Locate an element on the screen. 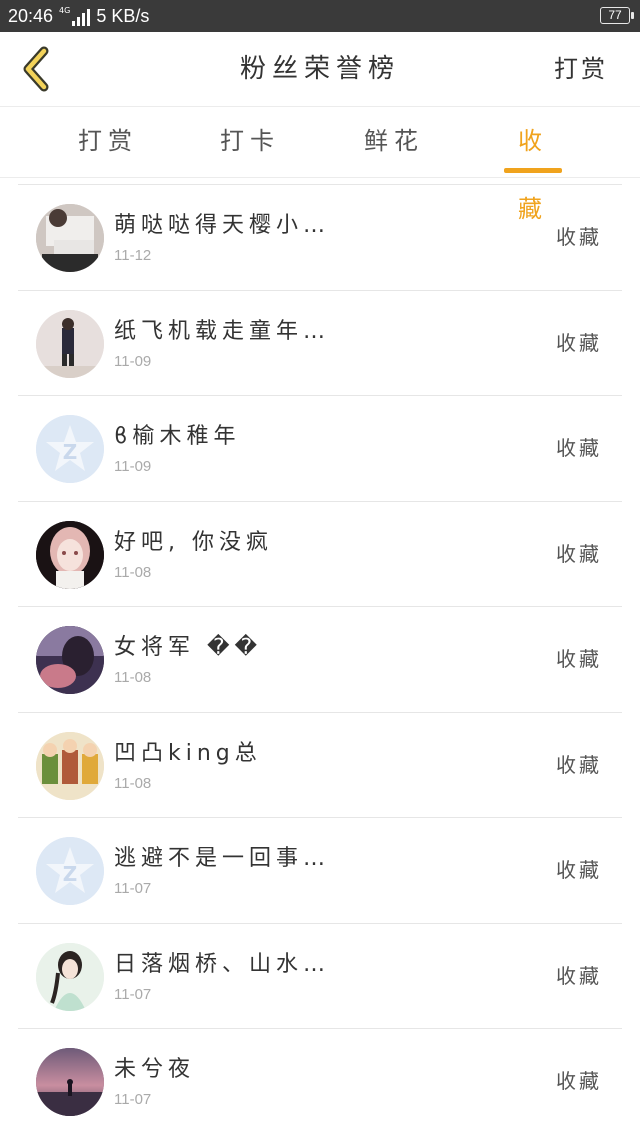 Image resolution: width=640 pixels, height=1138 pixels. tab-bar: 打赏 打卡 鲜花 收藏 is located at coordinates (320, 165).